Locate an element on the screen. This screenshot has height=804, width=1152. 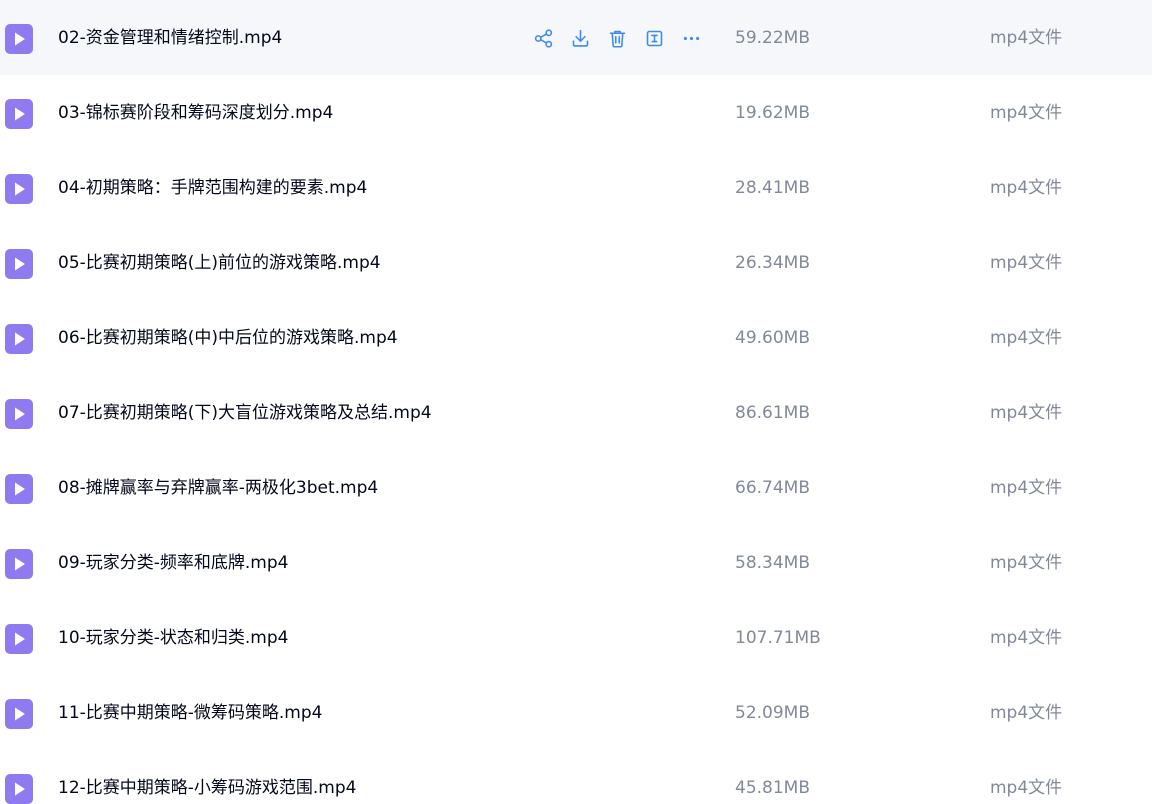
more-icon is located at coordinates (691, 38).